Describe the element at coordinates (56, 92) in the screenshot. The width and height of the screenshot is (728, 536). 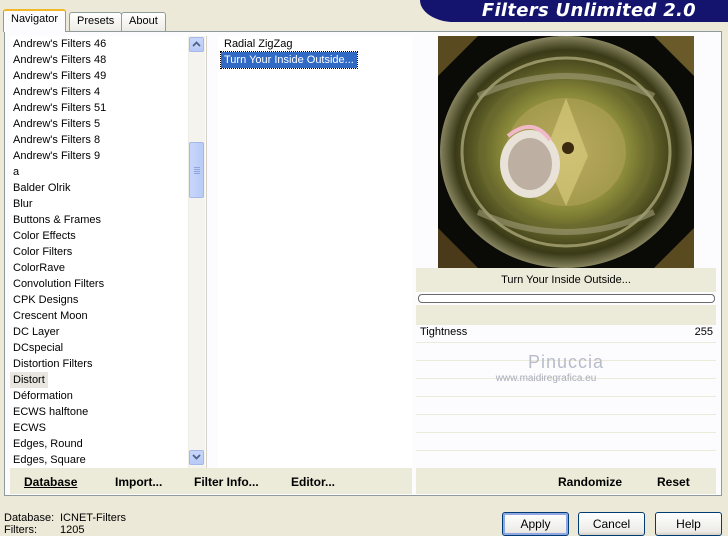
I see `category-item: Andrew's Filters 4` at that location.